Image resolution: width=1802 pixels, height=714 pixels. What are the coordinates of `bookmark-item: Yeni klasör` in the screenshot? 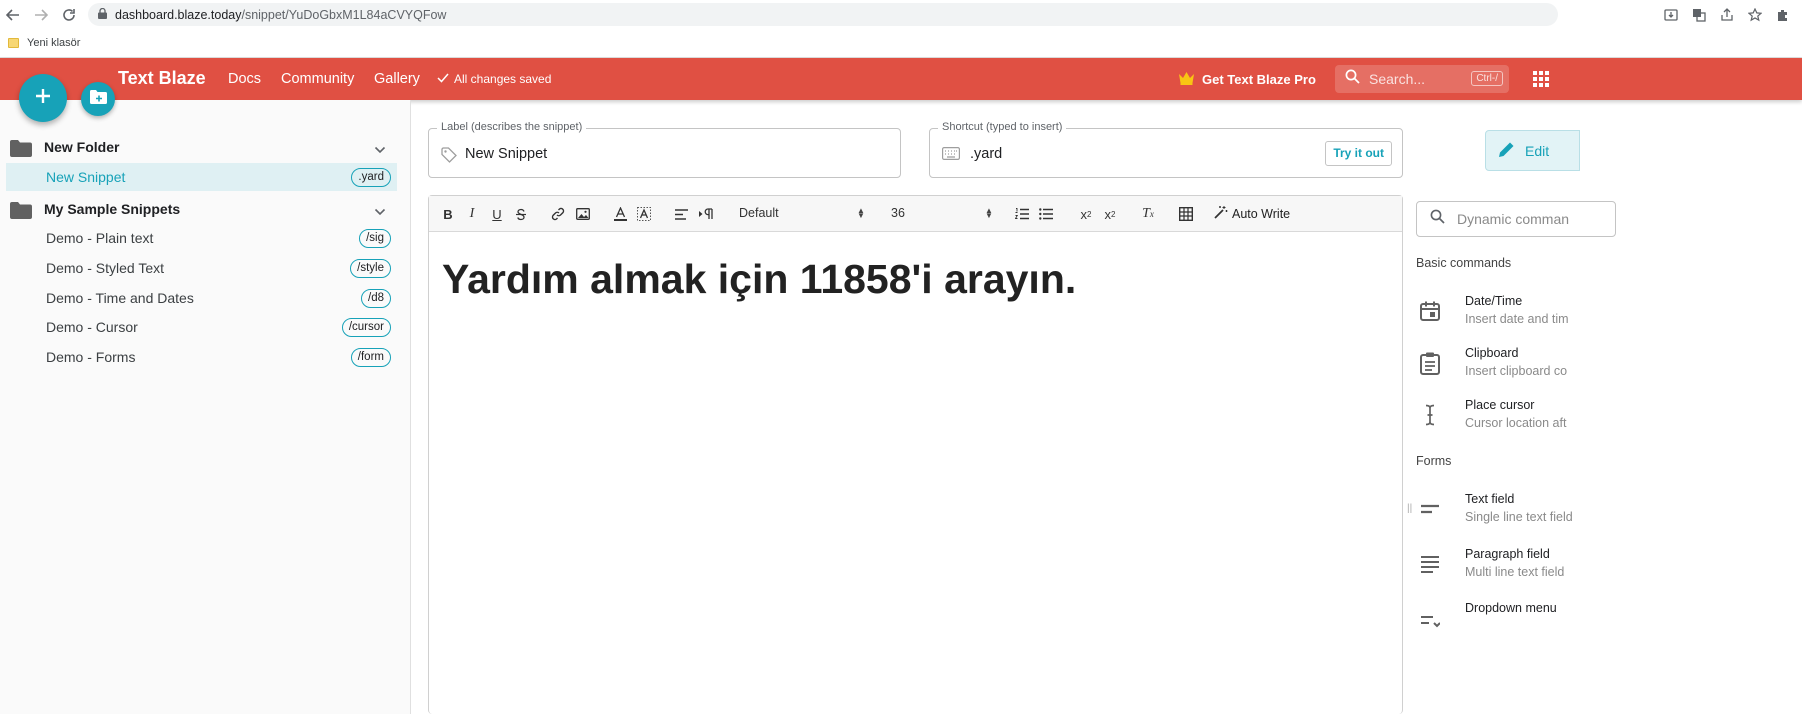 It's located at (53, 43).